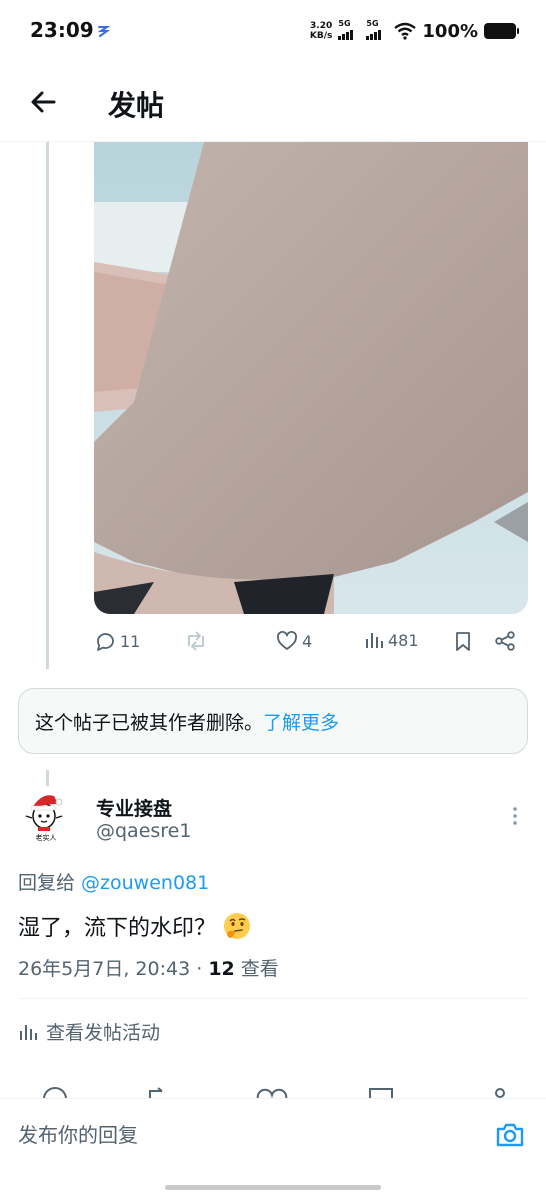  I want to click on thread-connector-line, so click(47, 405).